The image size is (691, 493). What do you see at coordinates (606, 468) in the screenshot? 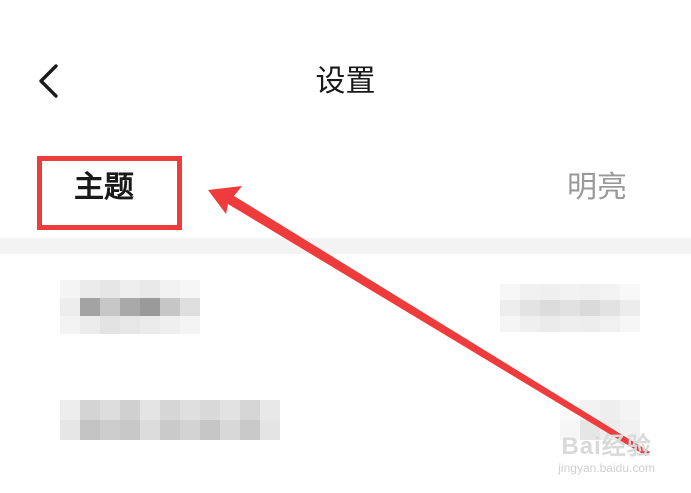
I see `watermark-url: jingyan.baidu.com` at bounding box center [606, 468].